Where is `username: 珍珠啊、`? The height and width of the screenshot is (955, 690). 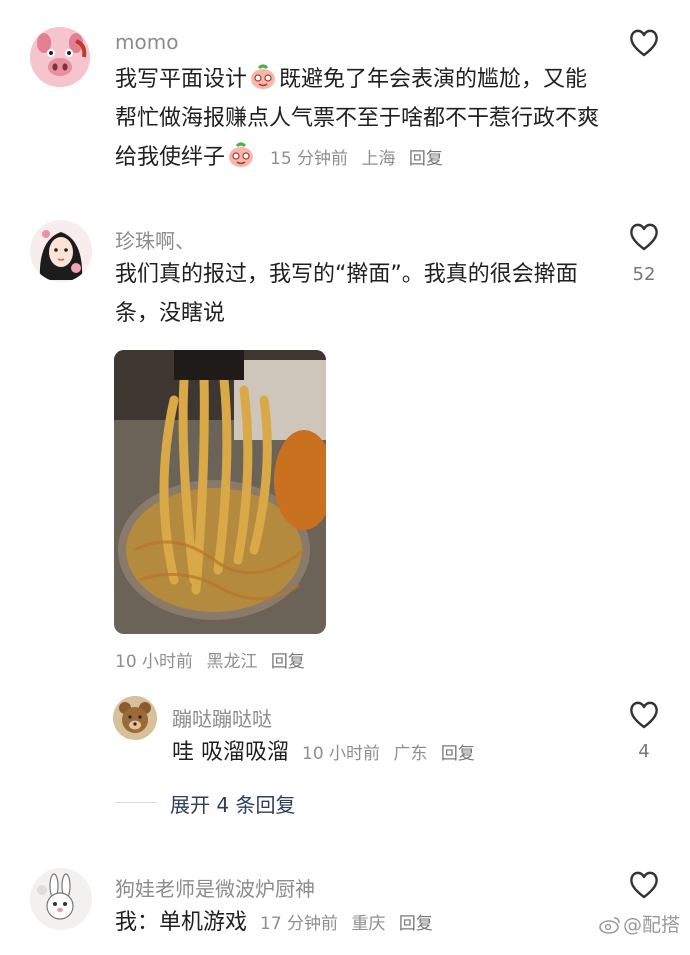
username: 珍珠啊、 is located at coordinates (155, 239).